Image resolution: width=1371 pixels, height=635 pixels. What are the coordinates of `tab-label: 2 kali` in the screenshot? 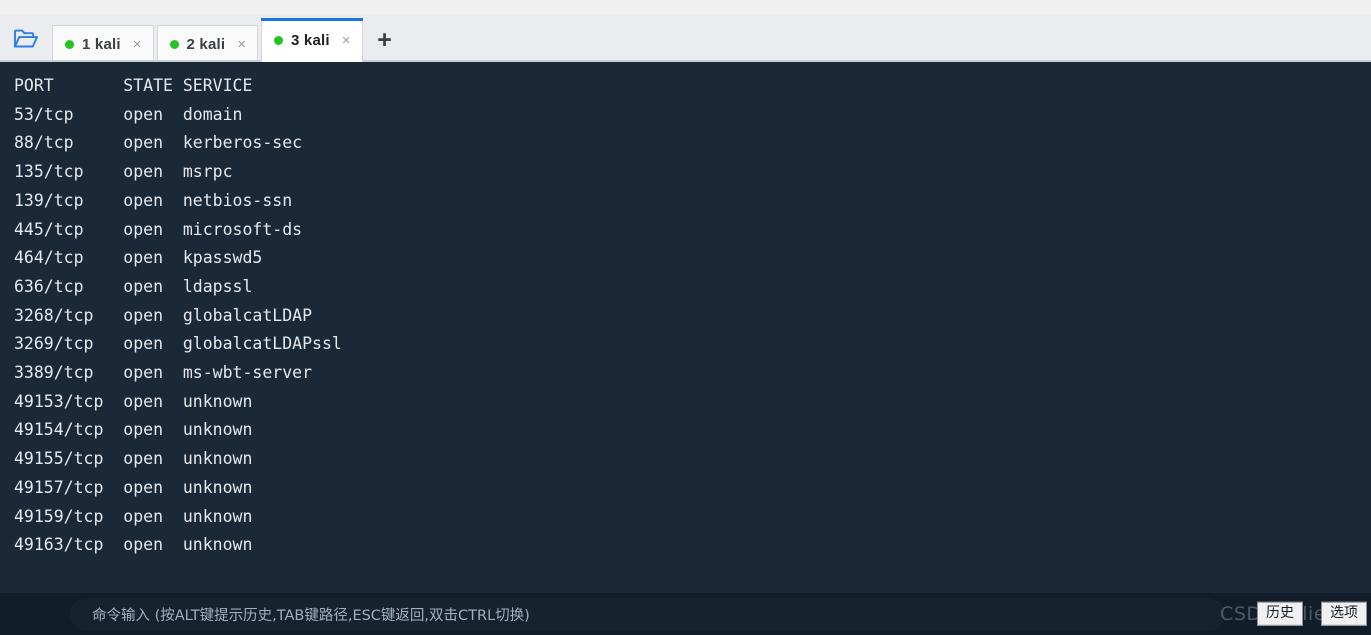 It's located at (206, 44).